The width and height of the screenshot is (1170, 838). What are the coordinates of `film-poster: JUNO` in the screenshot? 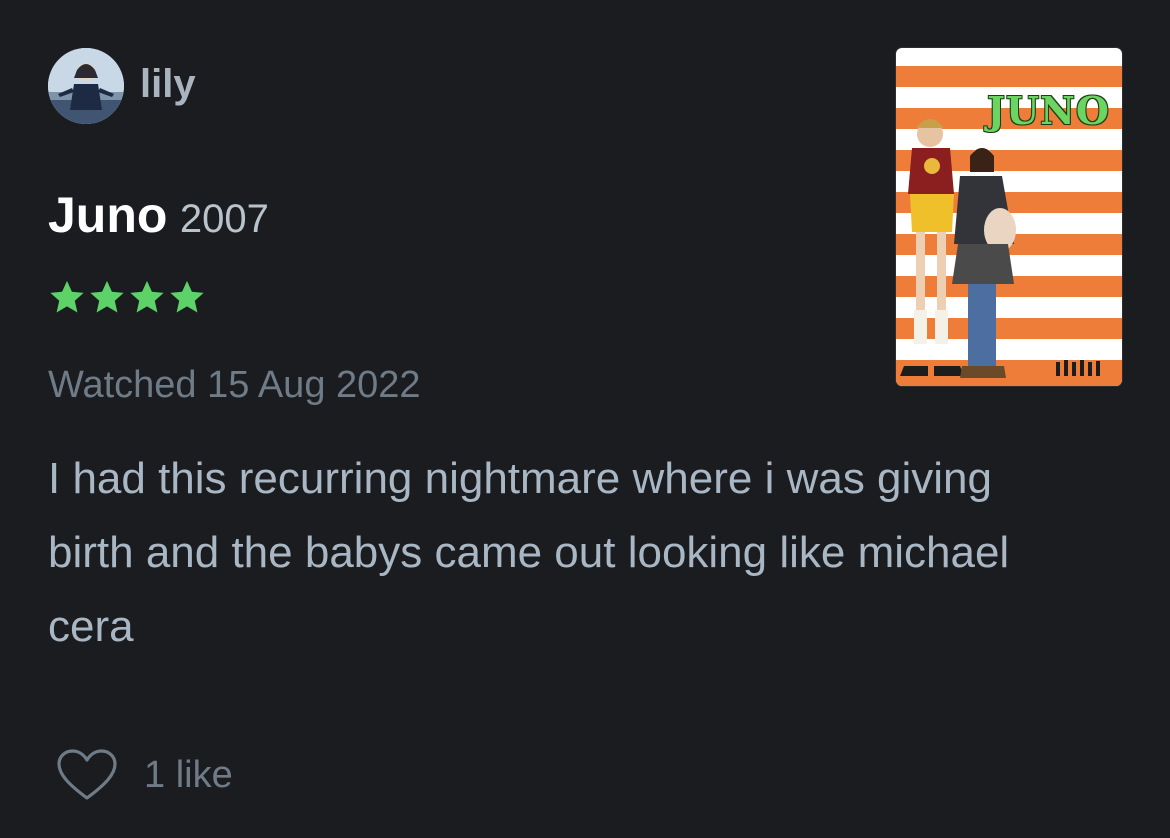 It's located at (1009, 217).